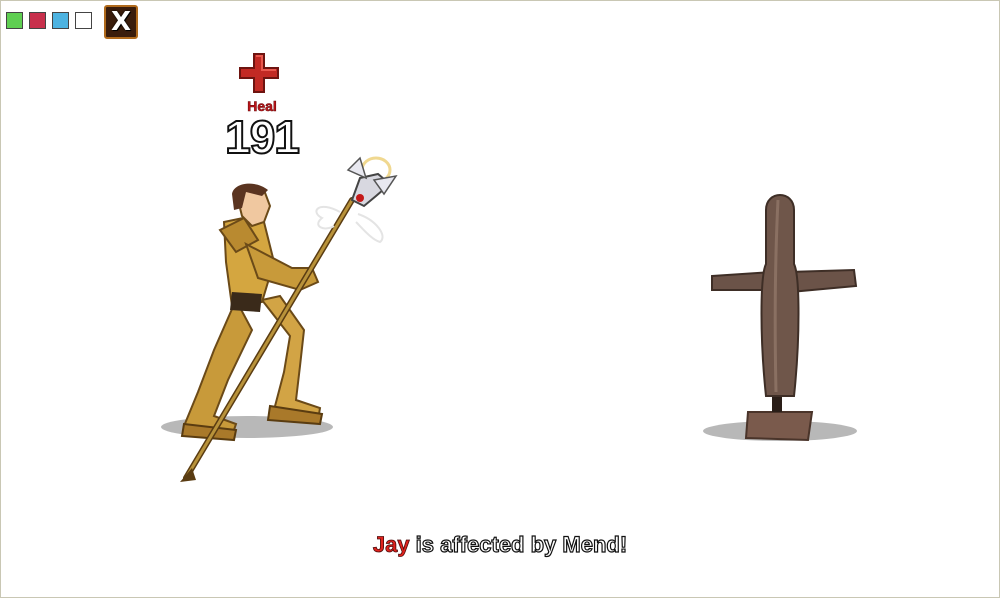 The image size is (1000, 598). I want to click on message-text: is affected by Mend!, so click(518, 544).